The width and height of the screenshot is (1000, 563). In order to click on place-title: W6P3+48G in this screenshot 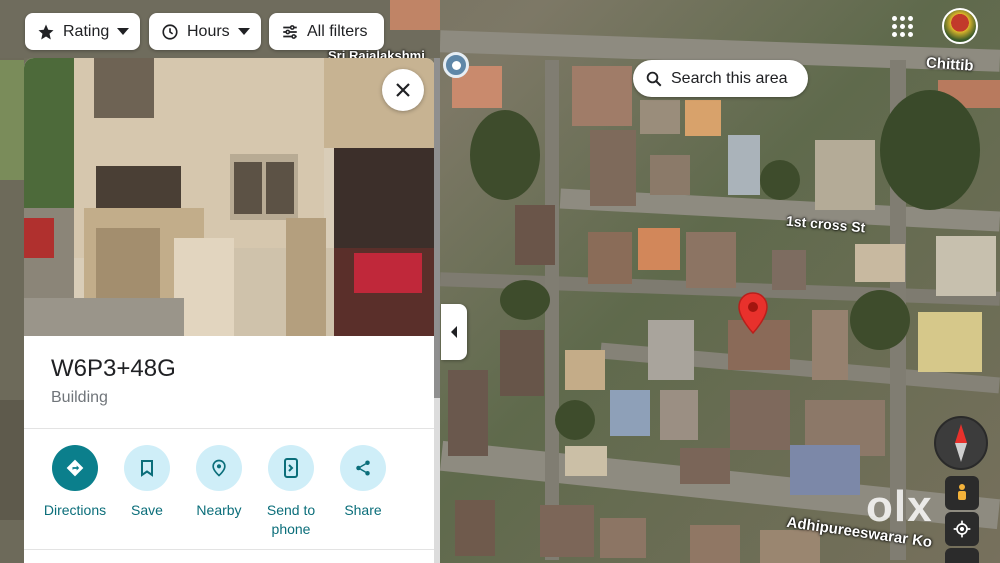, I will do `click(113, 368)`.